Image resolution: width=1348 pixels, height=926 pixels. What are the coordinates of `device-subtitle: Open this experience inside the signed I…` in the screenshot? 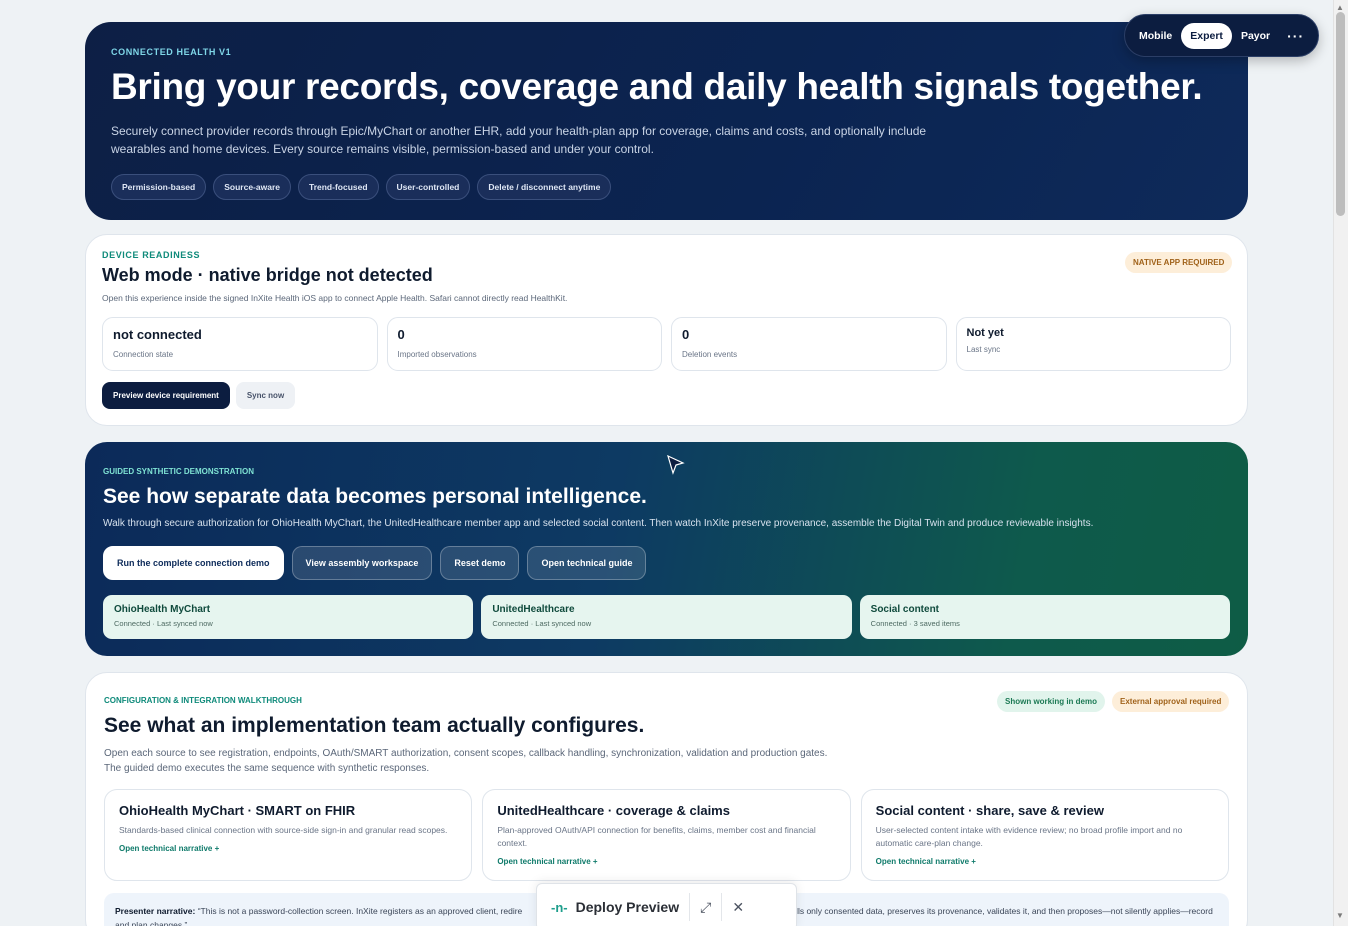 It's located at (335, 298).